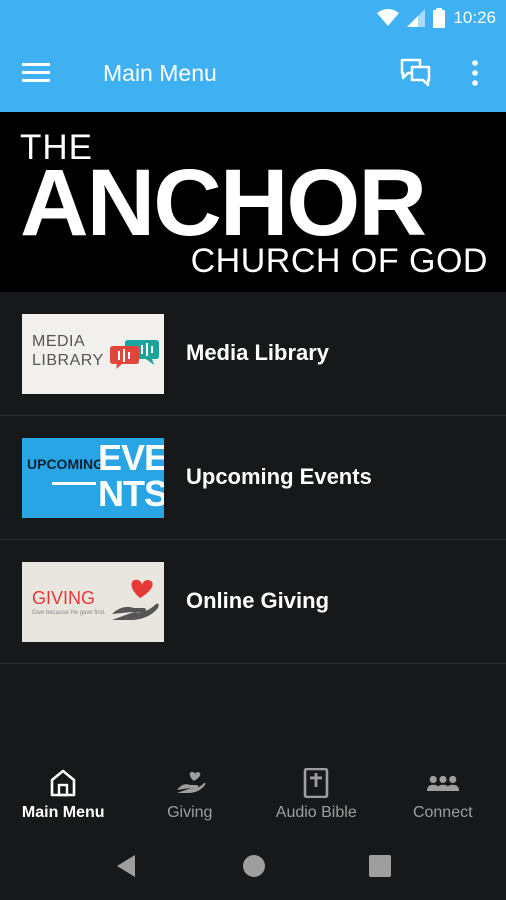 The height and width of the screenshot is (900, 506). Describe the element at coordinates (253, 18) in the screenshot. I see `status-bar: 10:26` at that location.